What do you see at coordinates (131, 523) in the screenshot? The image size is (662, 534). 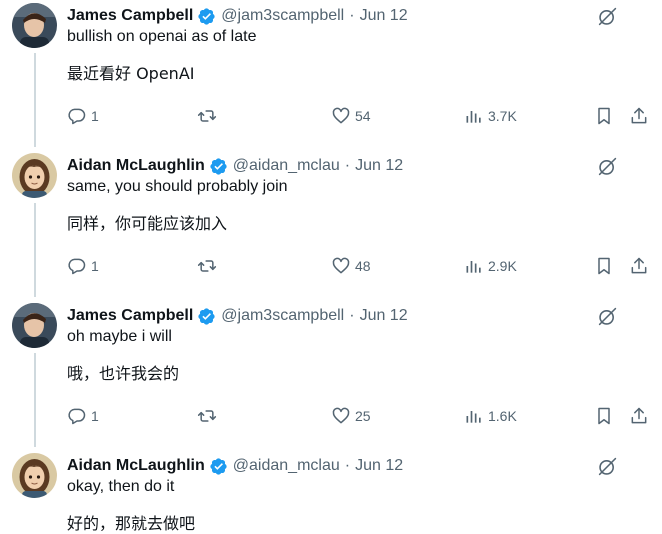 I see `tweet-translation: 好的，那就去做吧` at bounding box center [131, 523].